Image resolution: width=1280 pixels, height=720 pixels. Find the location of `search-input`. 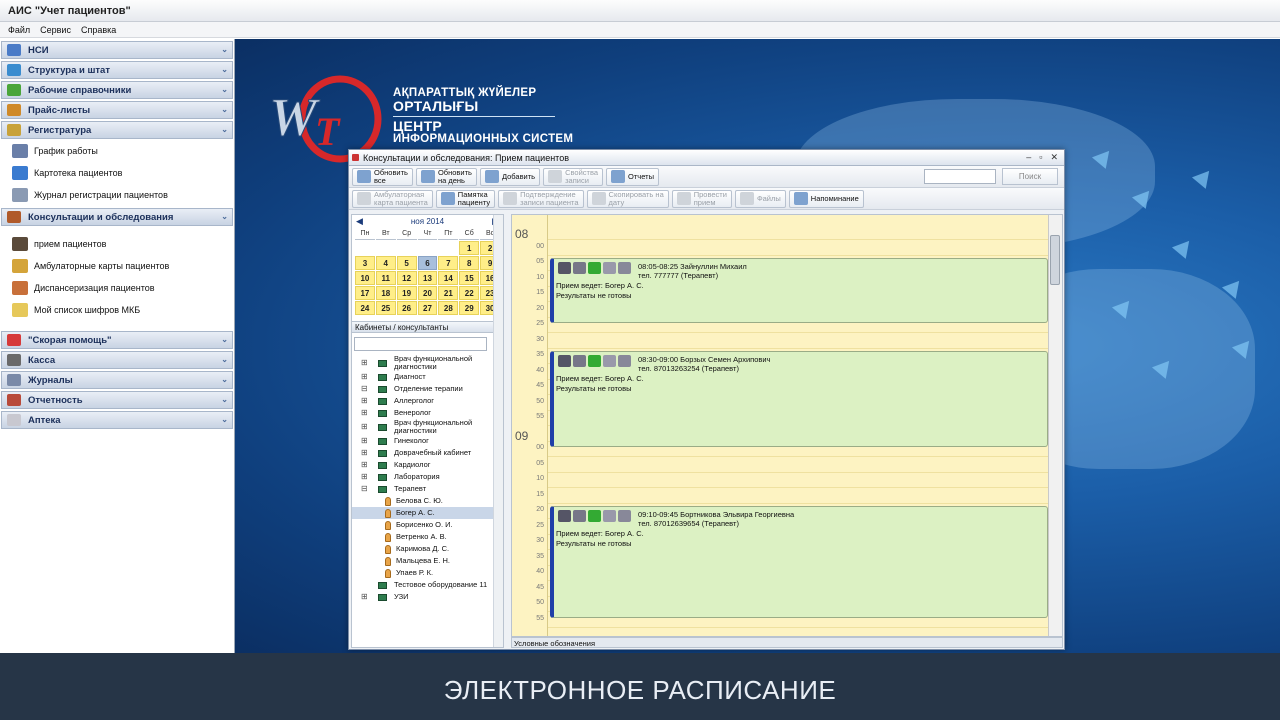

search-input is located at coordinates (960, 176).